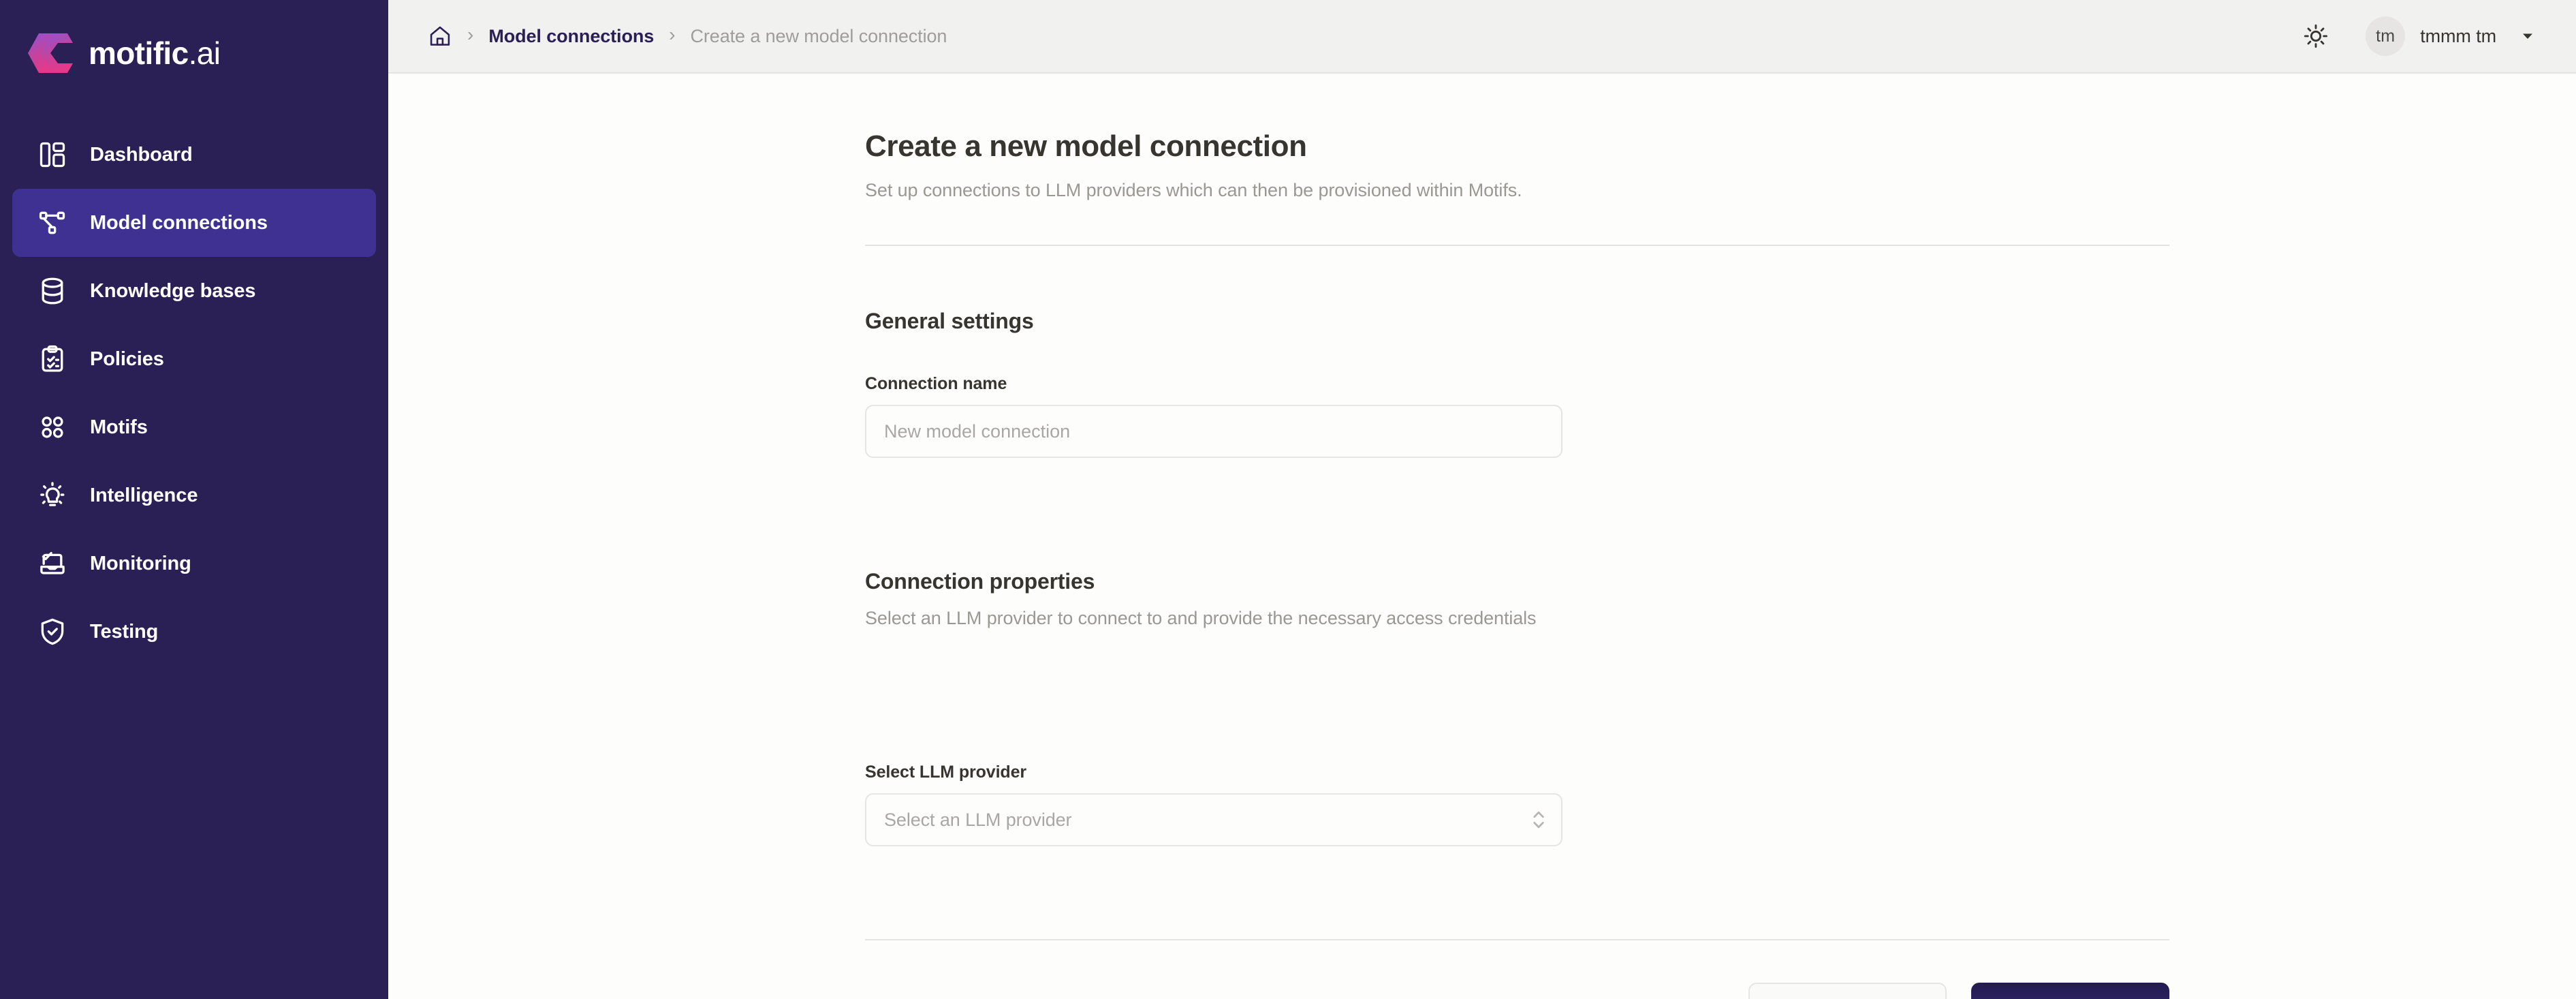  I want to click on sidebar-item-label: Model connections, so click(179, 222).